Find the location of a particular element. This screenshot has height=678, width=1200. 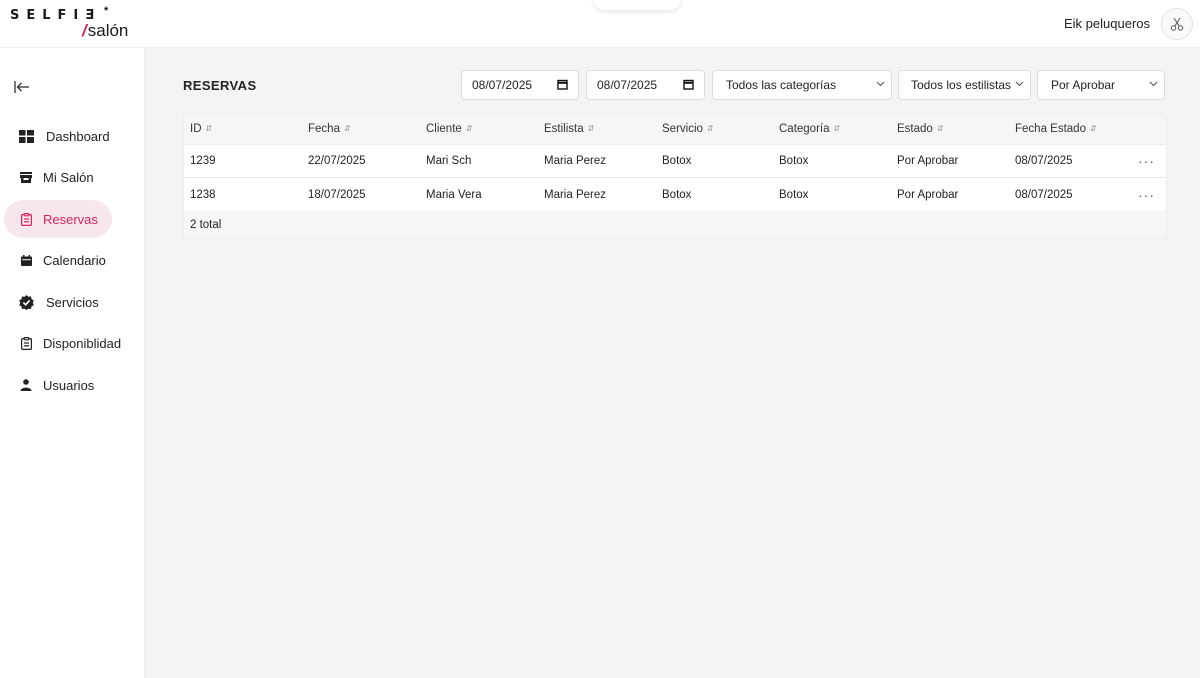

sidebar-item-label: Dashboard is located at coordinates (78, 136).